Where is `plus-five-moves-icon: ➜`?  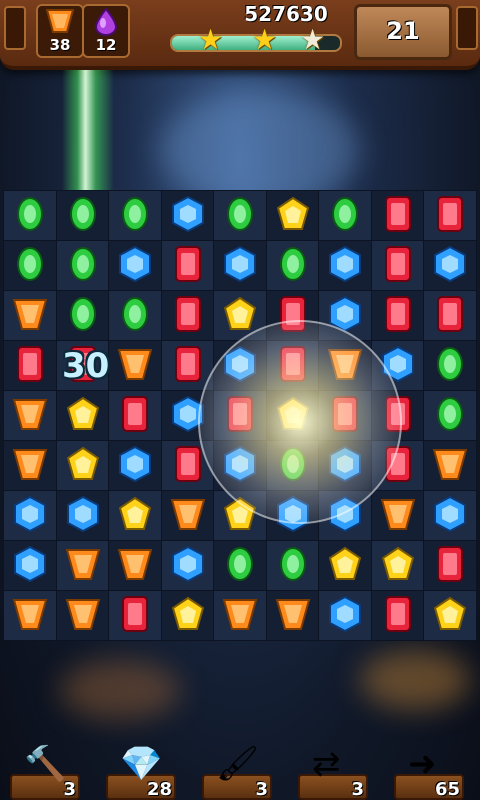 plus-five-moves-icon: ➜ is located at coordinates (422, 764).